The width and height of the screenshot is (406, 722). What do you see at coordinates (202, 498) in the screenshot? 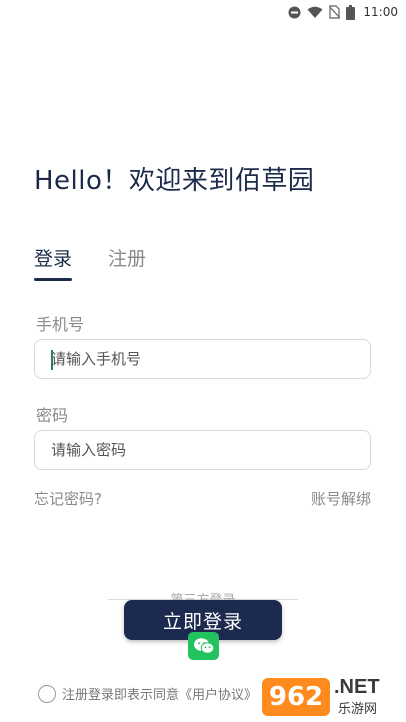
I see `account-links: 忘记密码? 账号解绑` at bounding box center [202, 498].